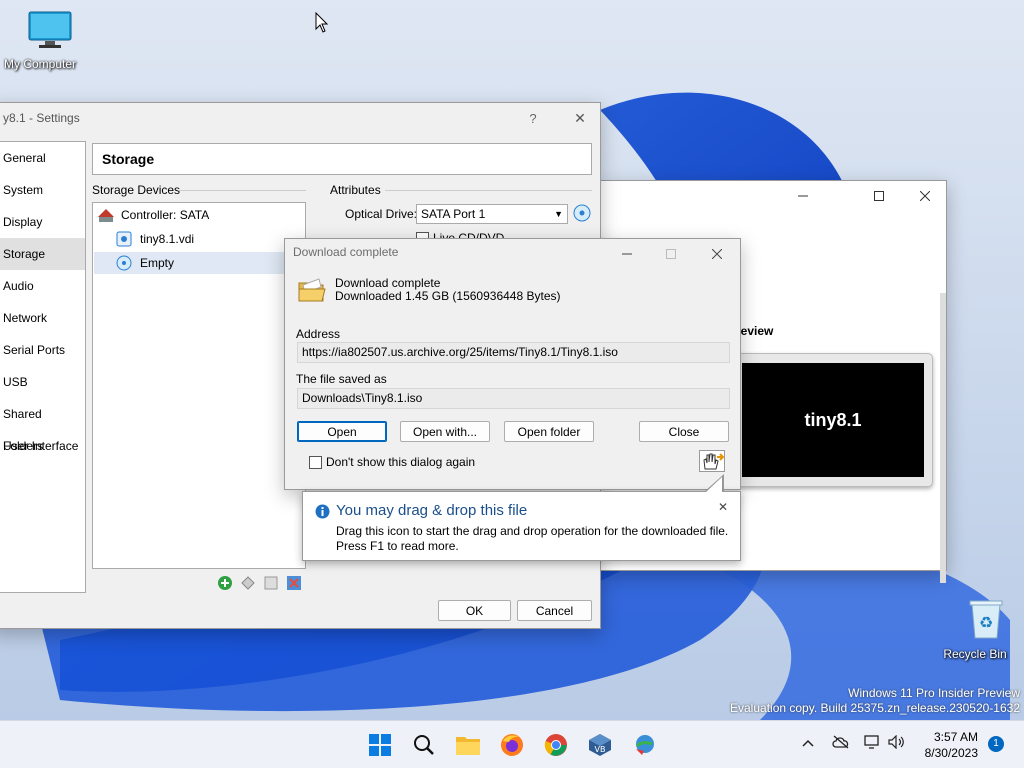 The image size is (1024, 768). I want to click on download-manager-icon, so click(644, 745).